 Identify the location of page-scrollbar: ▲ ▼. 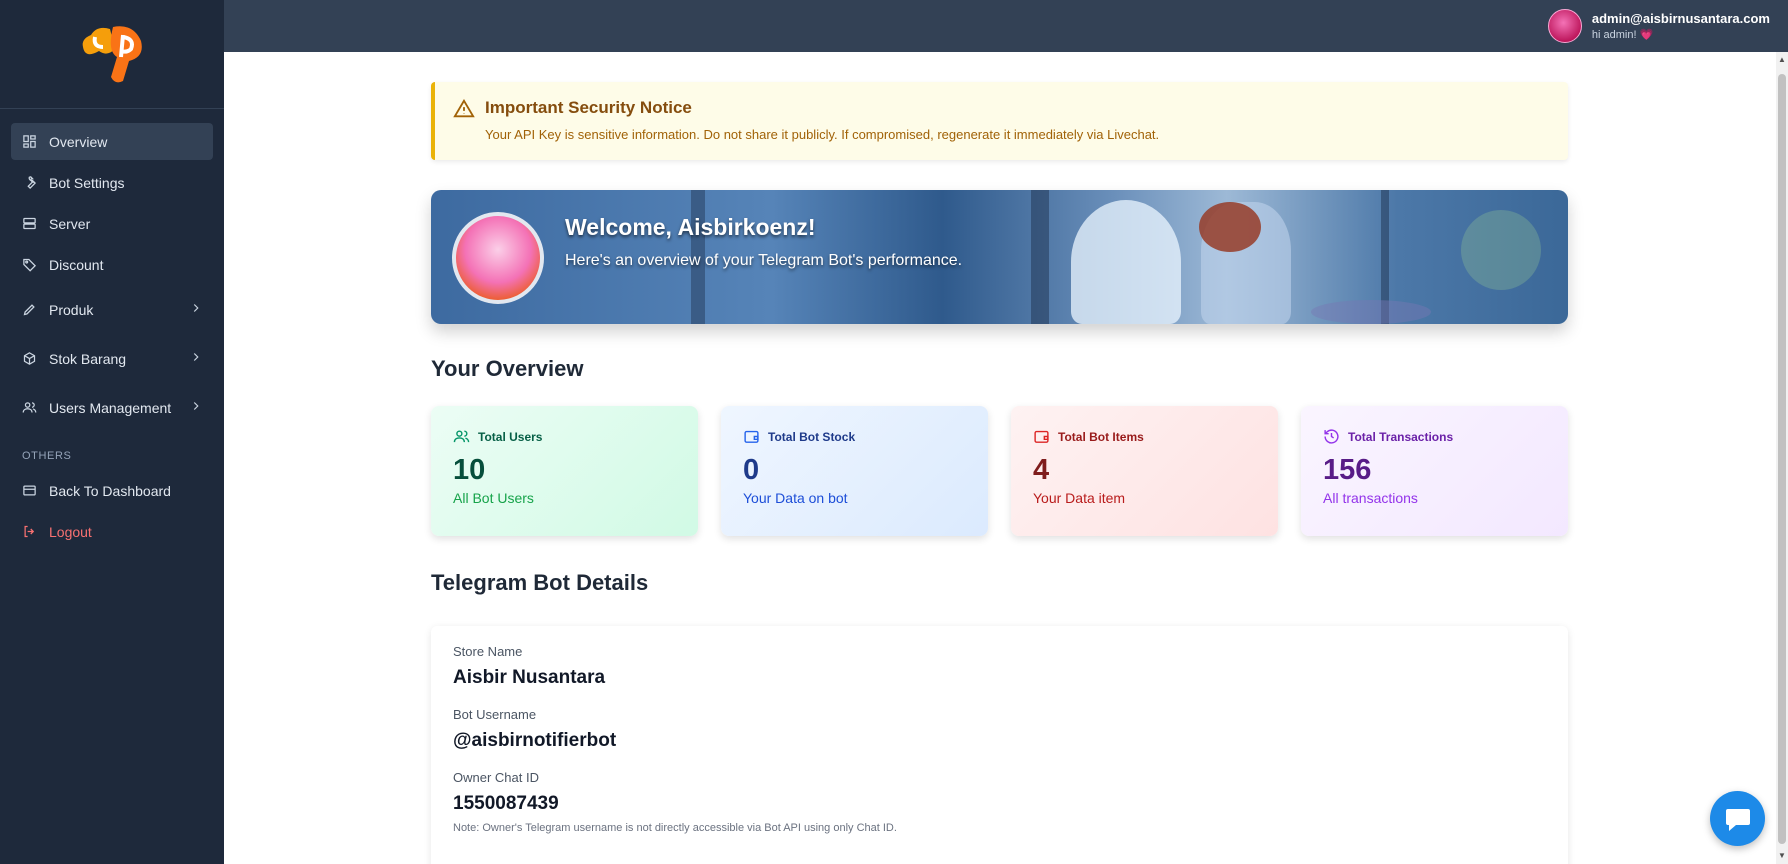
(1782, 458).